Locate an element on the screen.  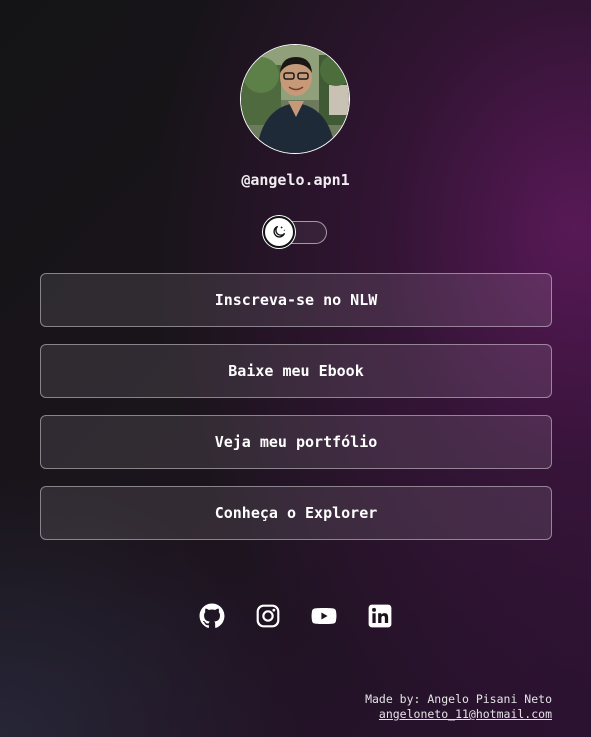
instagram-icon is located at coordinates (268, 616).